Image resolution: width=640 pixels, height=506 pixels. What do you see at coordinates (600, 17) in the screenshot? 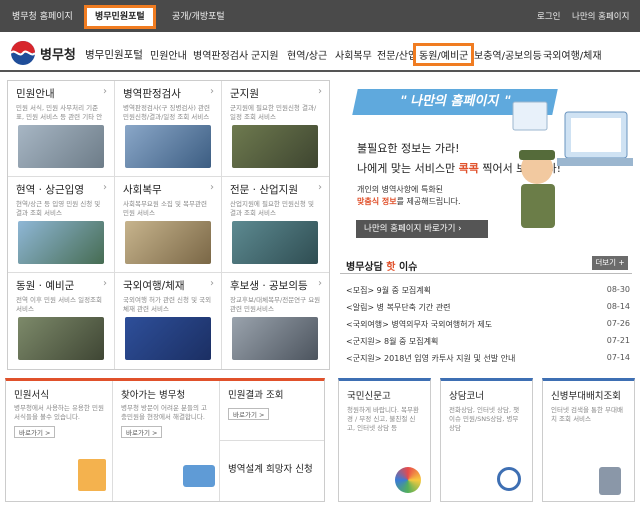
I see `my-homepage-link: 나만의 홈페이지` at bounding box center [600, 17].